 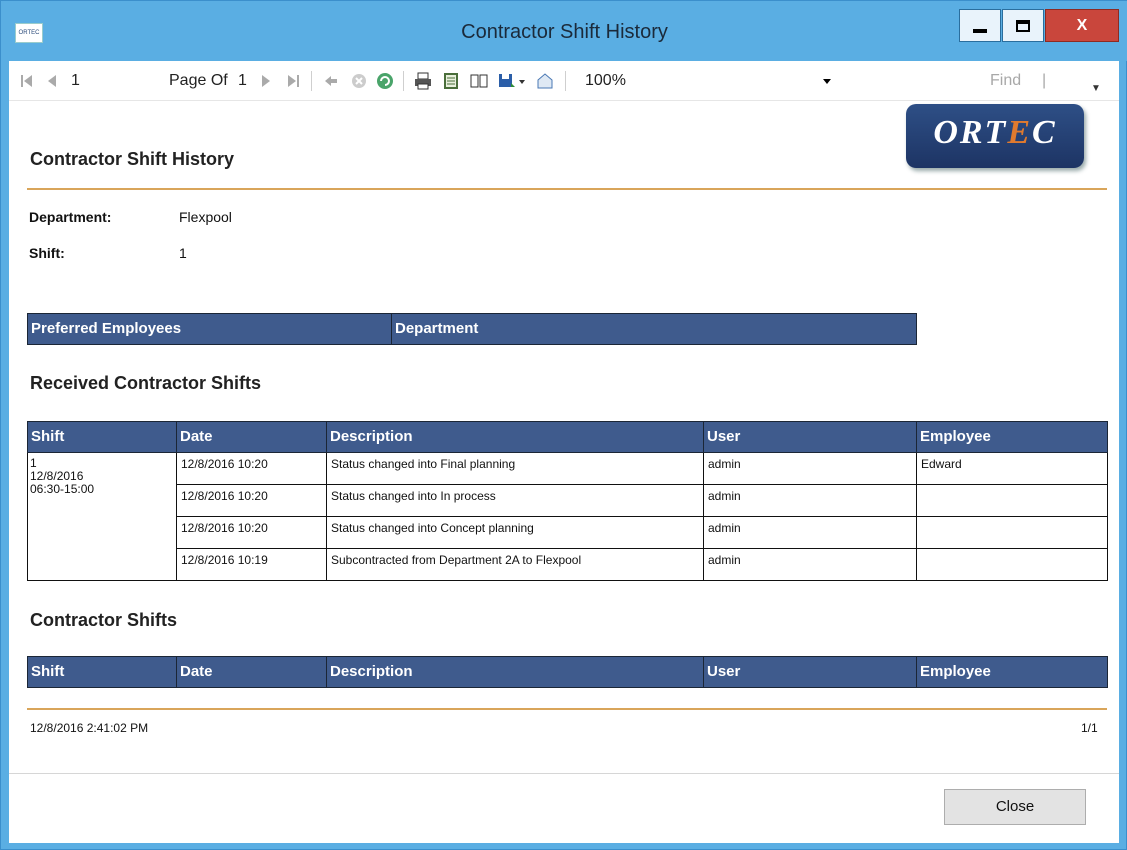 I want to click on footer-rule, so click(x=567, y=709).